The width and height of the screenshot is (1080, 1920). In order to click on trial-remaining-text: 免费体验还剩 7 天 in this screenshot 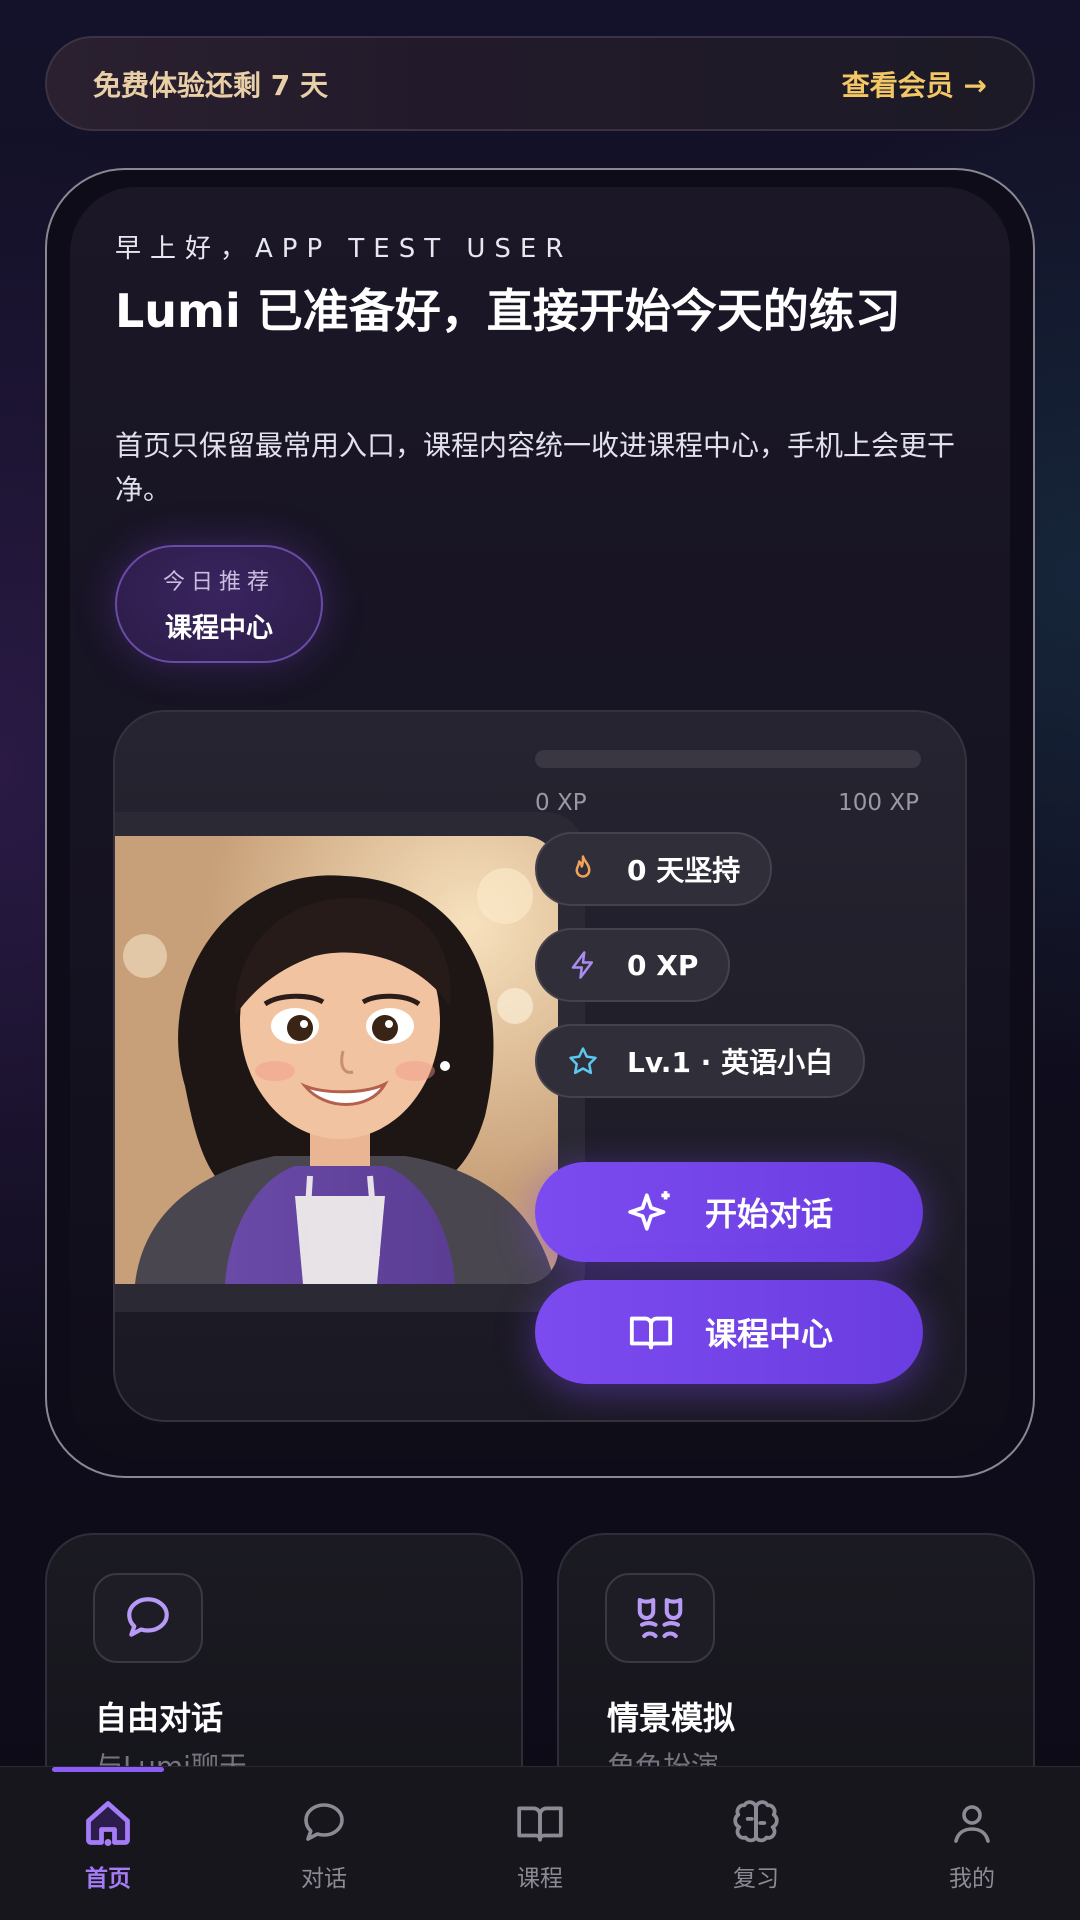, I will do `click(210, 85)`.